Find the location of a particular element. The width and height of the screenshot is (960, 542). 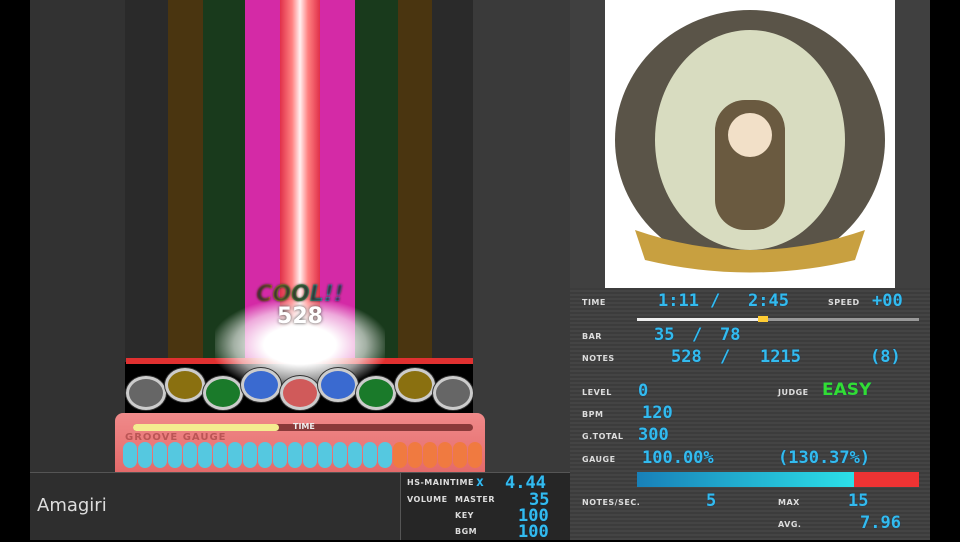

nps-value: 5 is located at coordinates (711, 501).